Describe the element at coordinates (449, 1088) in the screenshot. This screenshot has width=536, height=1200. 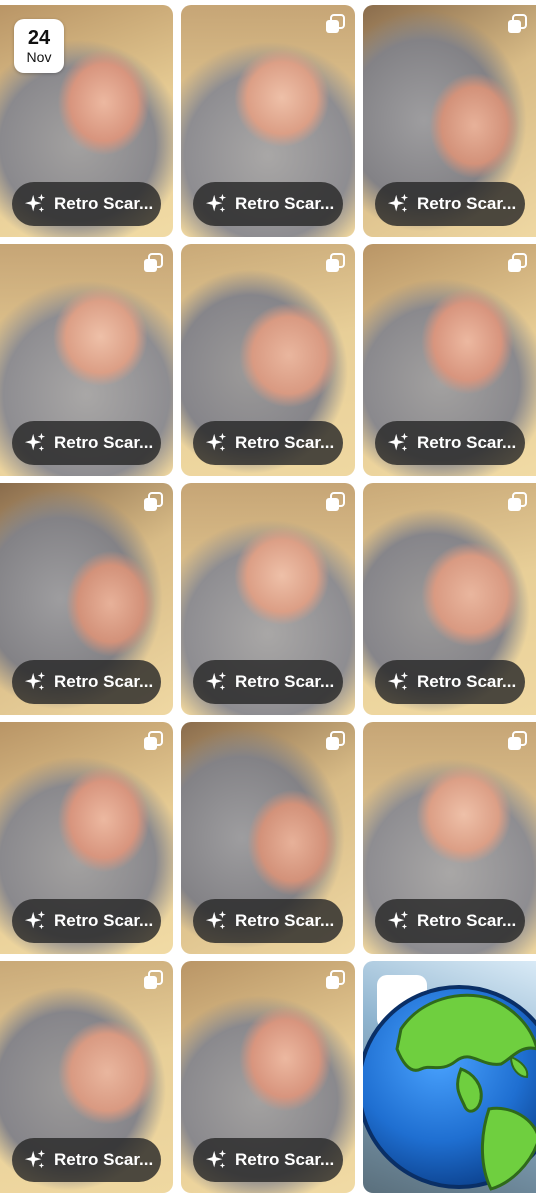
I see `globe-icon` at that location.